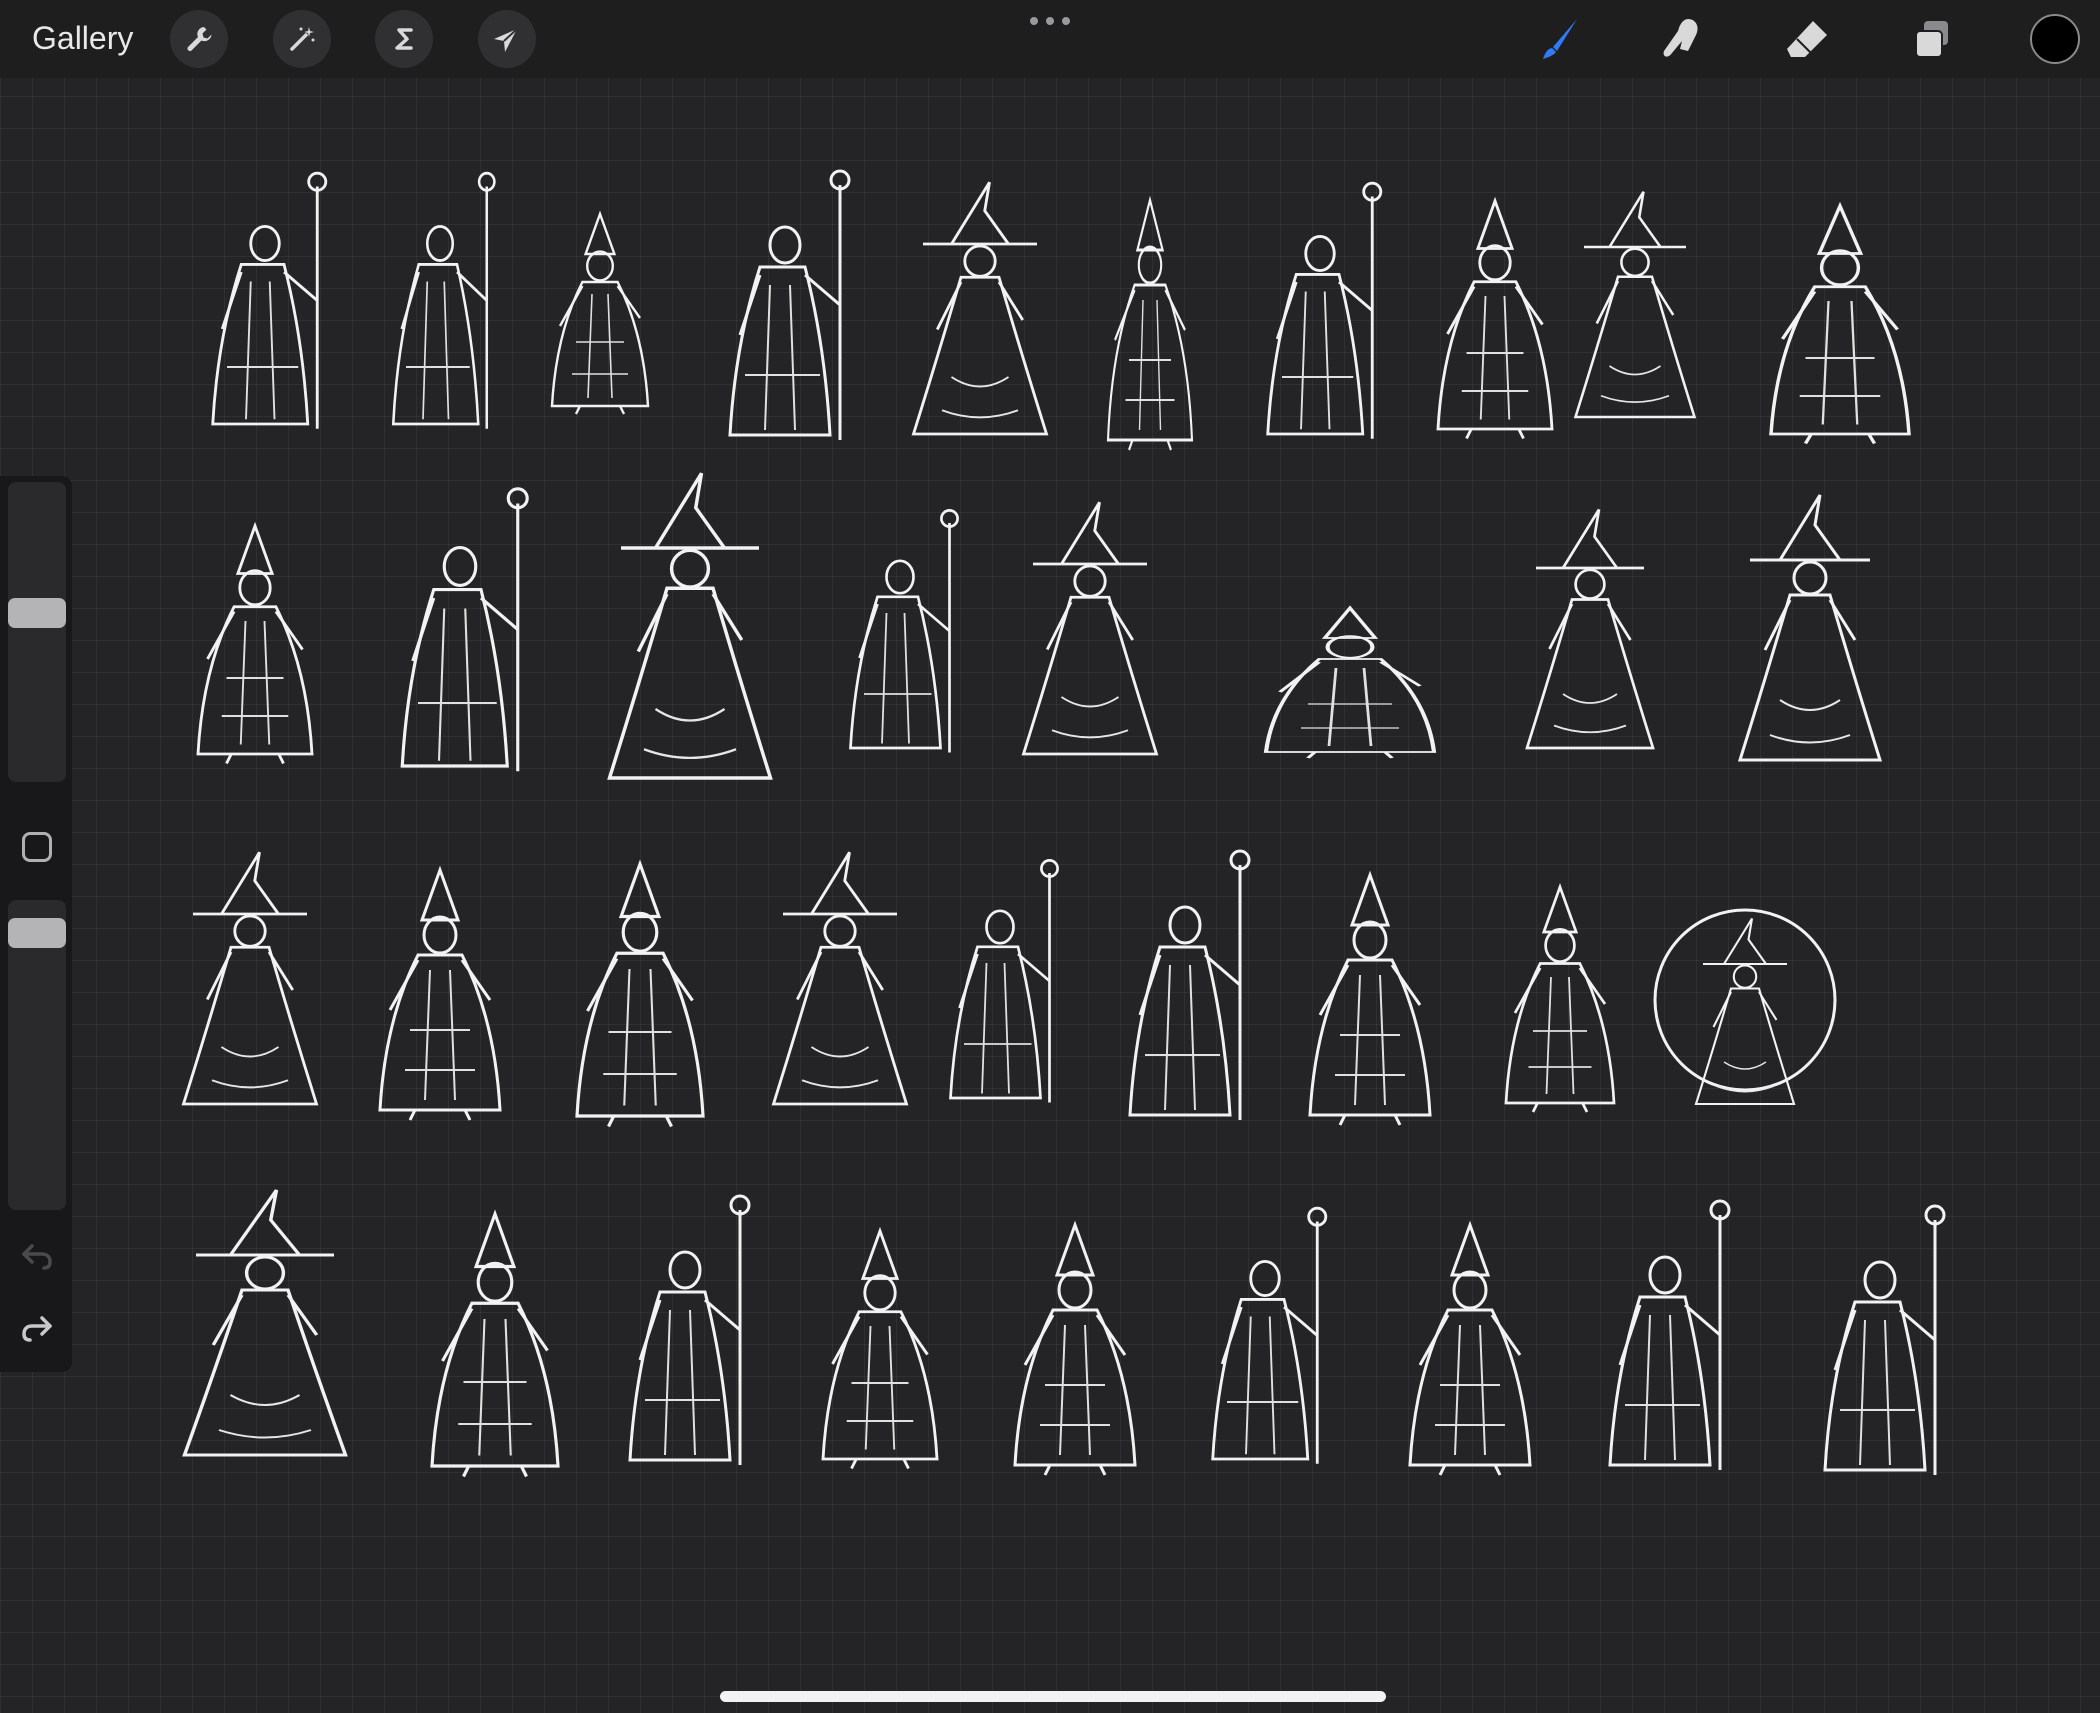 The height and width of the screenshot is (1713, 2100). I want to click on layers-icon, so click(1931, 39).